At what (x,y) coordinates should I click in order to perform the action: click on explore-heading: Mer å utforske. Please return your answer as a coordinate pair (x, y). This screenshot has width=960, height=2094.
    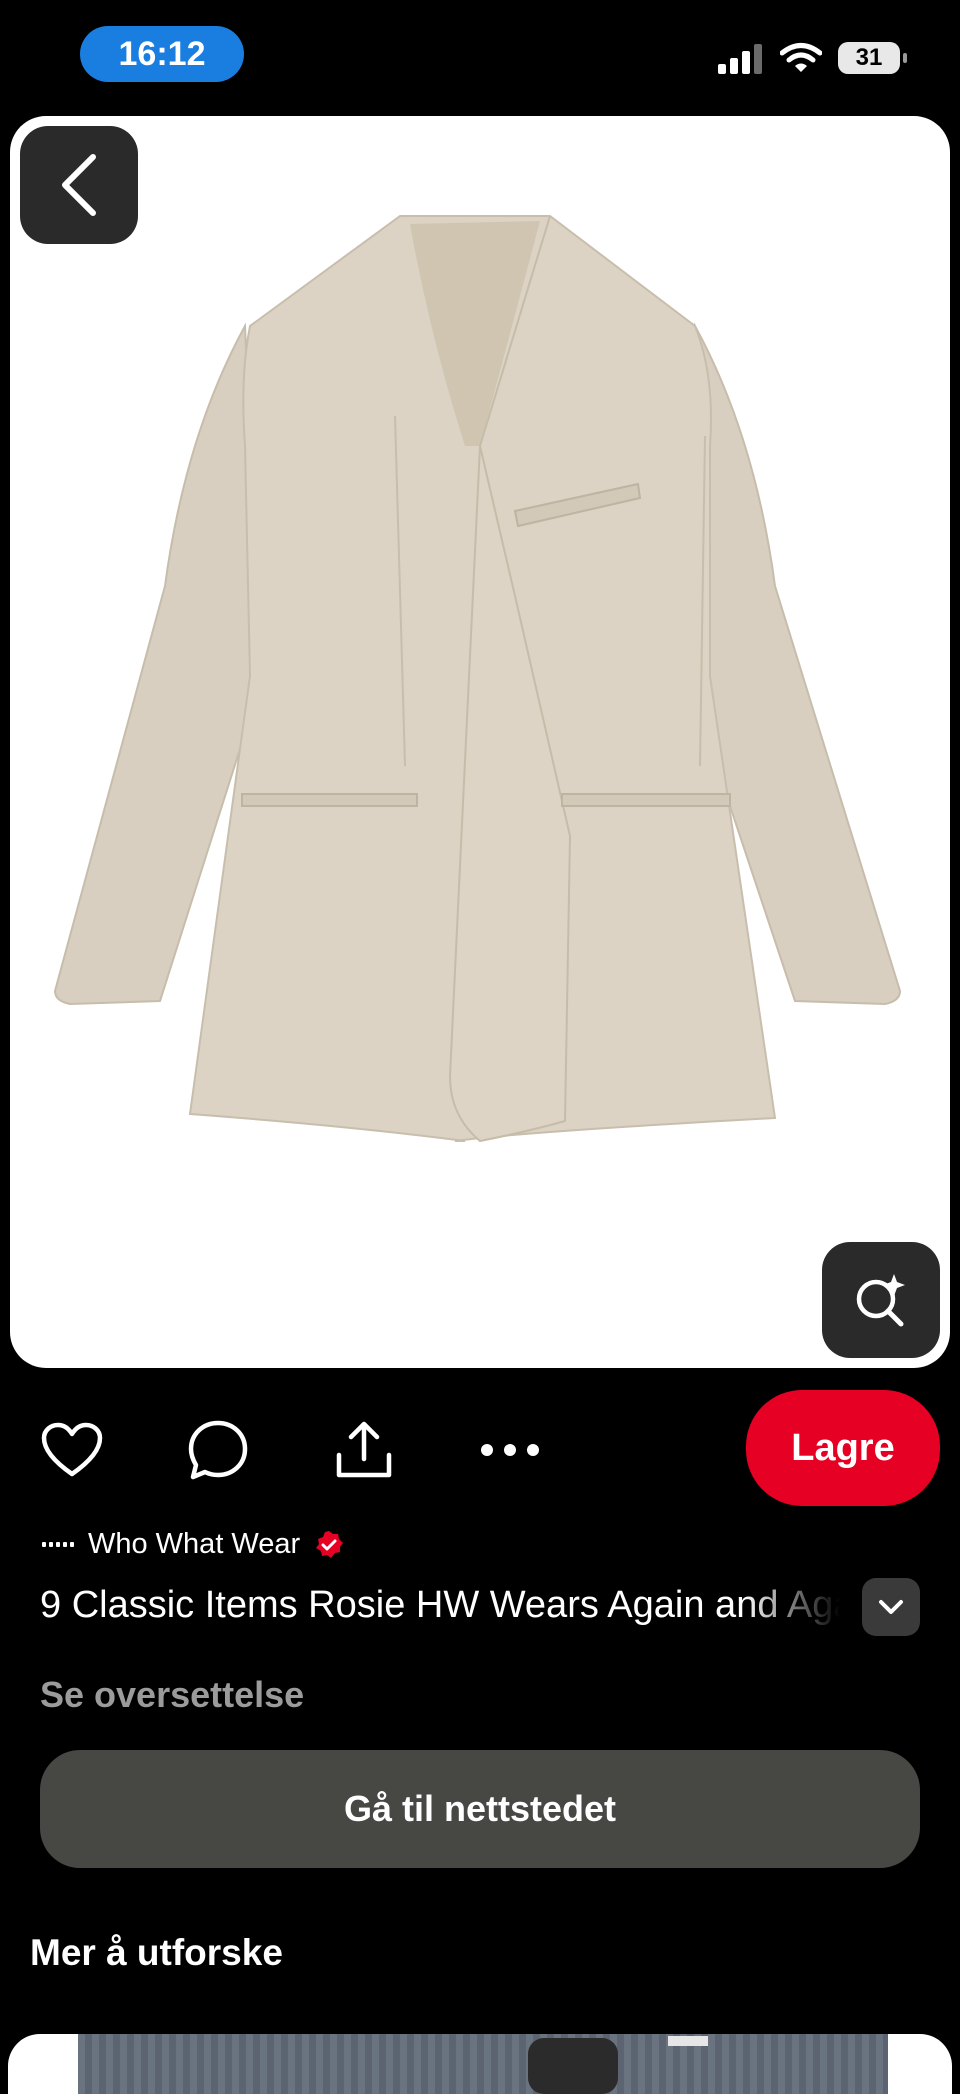
    Looking at the image, I should click on (156, 1952).